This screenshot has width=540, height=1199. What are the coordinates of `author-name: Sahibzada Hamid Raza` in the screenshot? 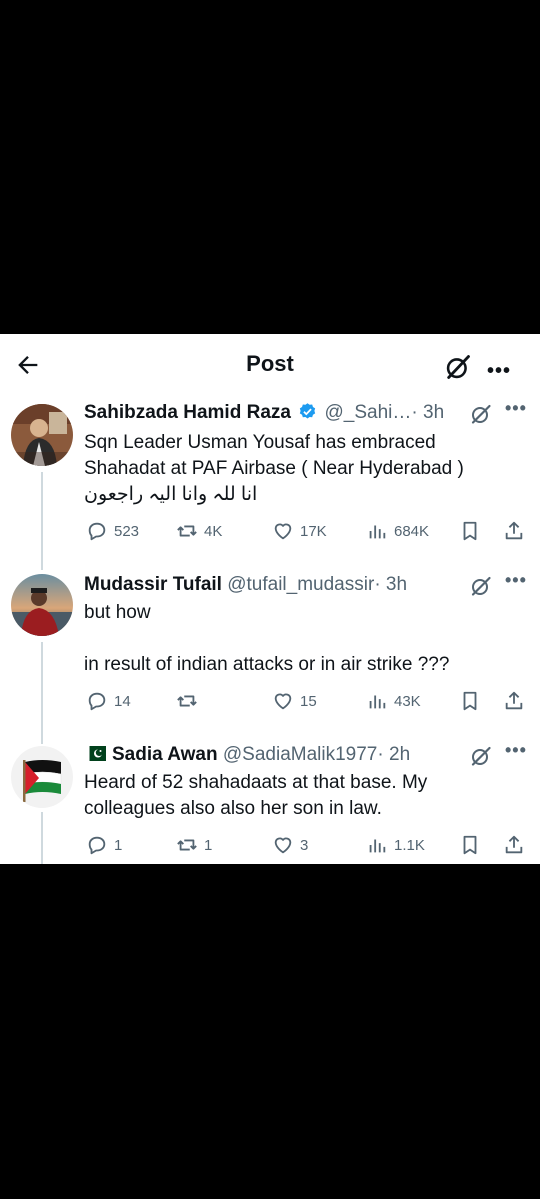 It's located at (187, 412).